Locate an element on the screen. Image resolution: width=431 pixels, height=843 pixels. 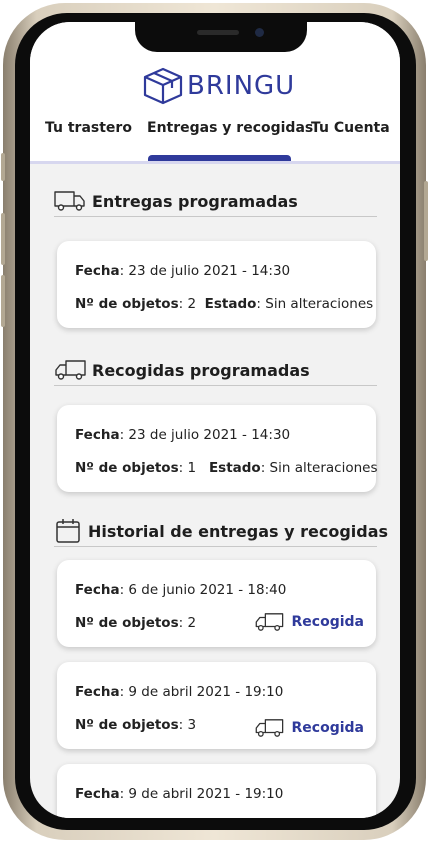
section-history-title: Historial de entregas y recogidas is located at coordinates (238, 531).